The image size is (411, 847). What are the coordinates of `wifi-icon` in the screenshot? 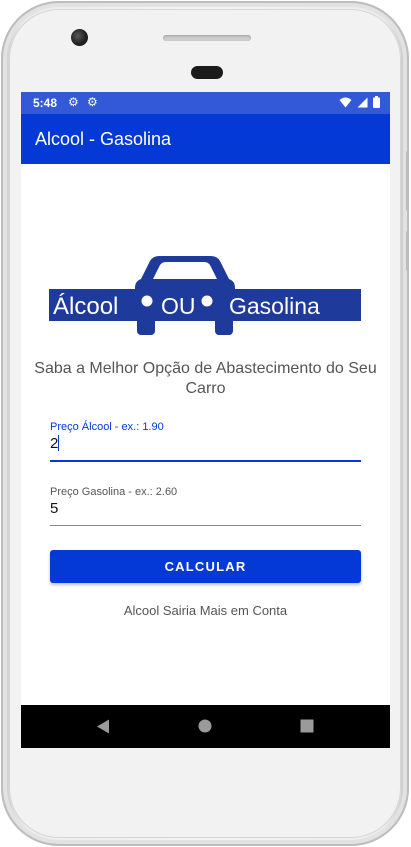 It's located at (345, 102).